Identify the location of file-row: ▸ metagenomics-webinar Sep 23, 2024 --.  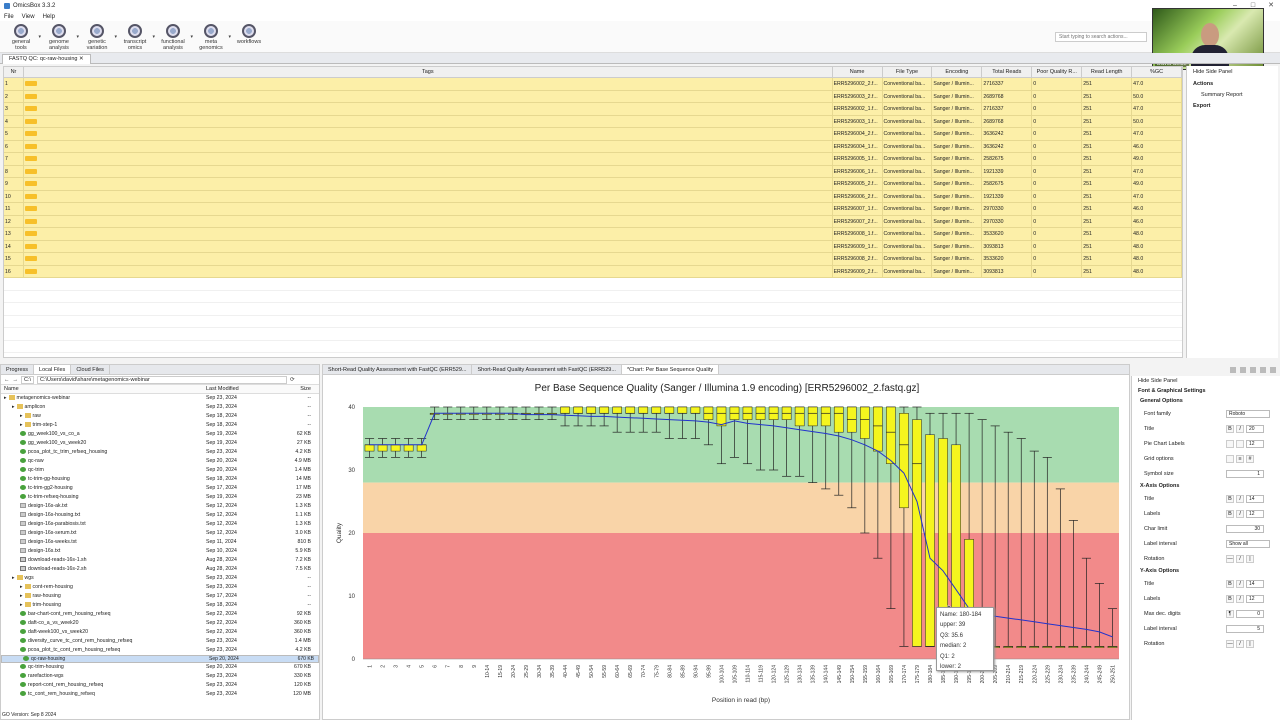
(160, 398).